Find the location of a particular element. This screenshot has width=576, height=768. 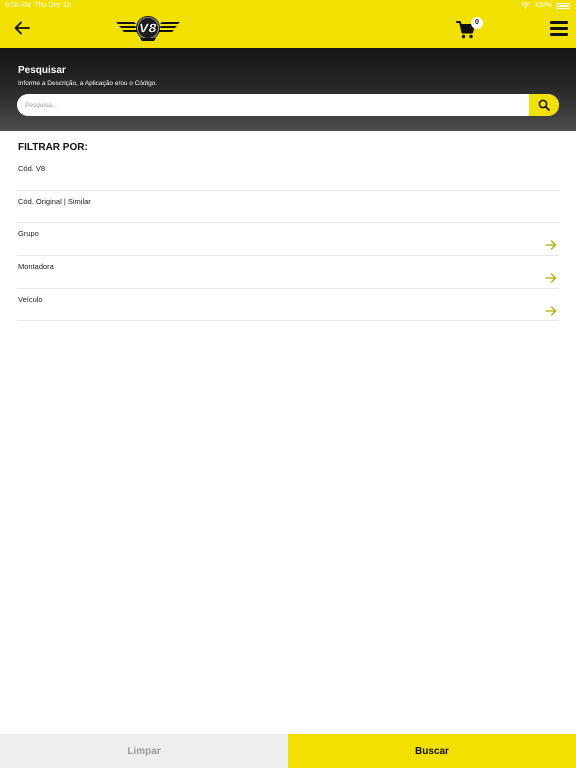

status-time: 9:38 AM is located at coordinates (18, 5).